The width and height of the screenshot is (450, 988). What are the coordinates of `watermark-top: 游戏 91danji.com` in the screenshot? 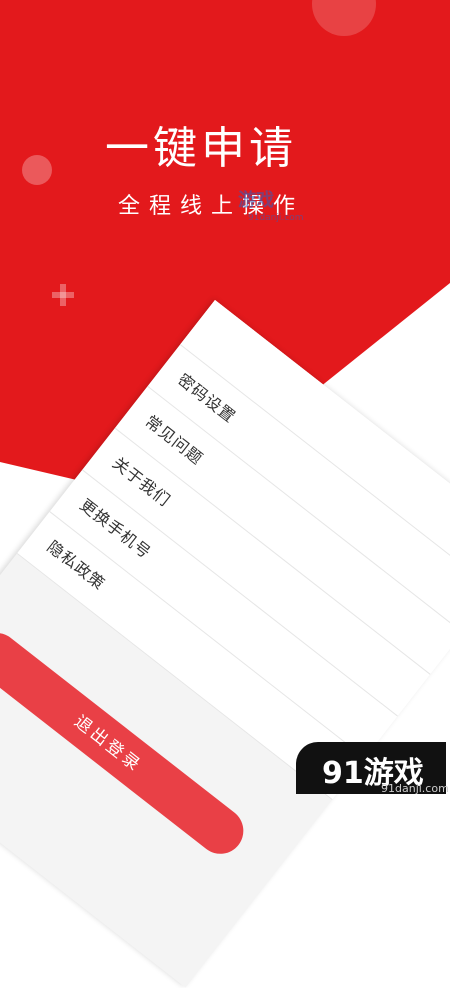 It's located at (286, 206).